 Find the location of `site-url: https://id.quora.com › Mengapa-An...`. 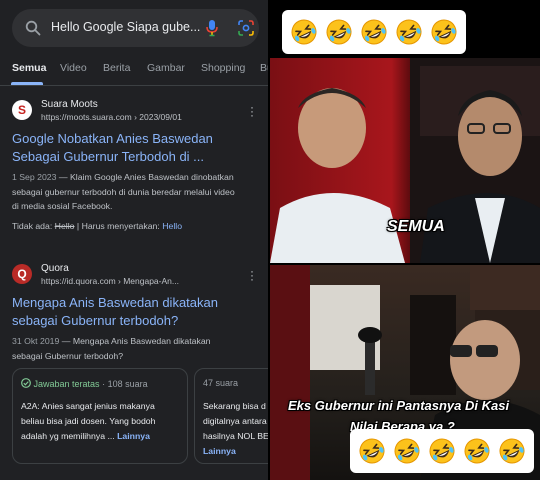

site-url: https://id.quora.com › Mengapa-An... is located at coordinates (110, 281).